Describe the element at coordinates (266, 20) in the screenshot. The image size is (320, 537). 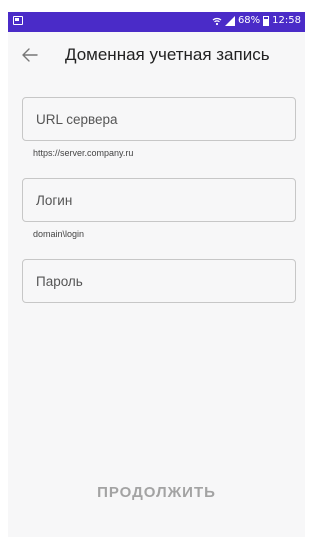
I see `battery-icon` at that location.